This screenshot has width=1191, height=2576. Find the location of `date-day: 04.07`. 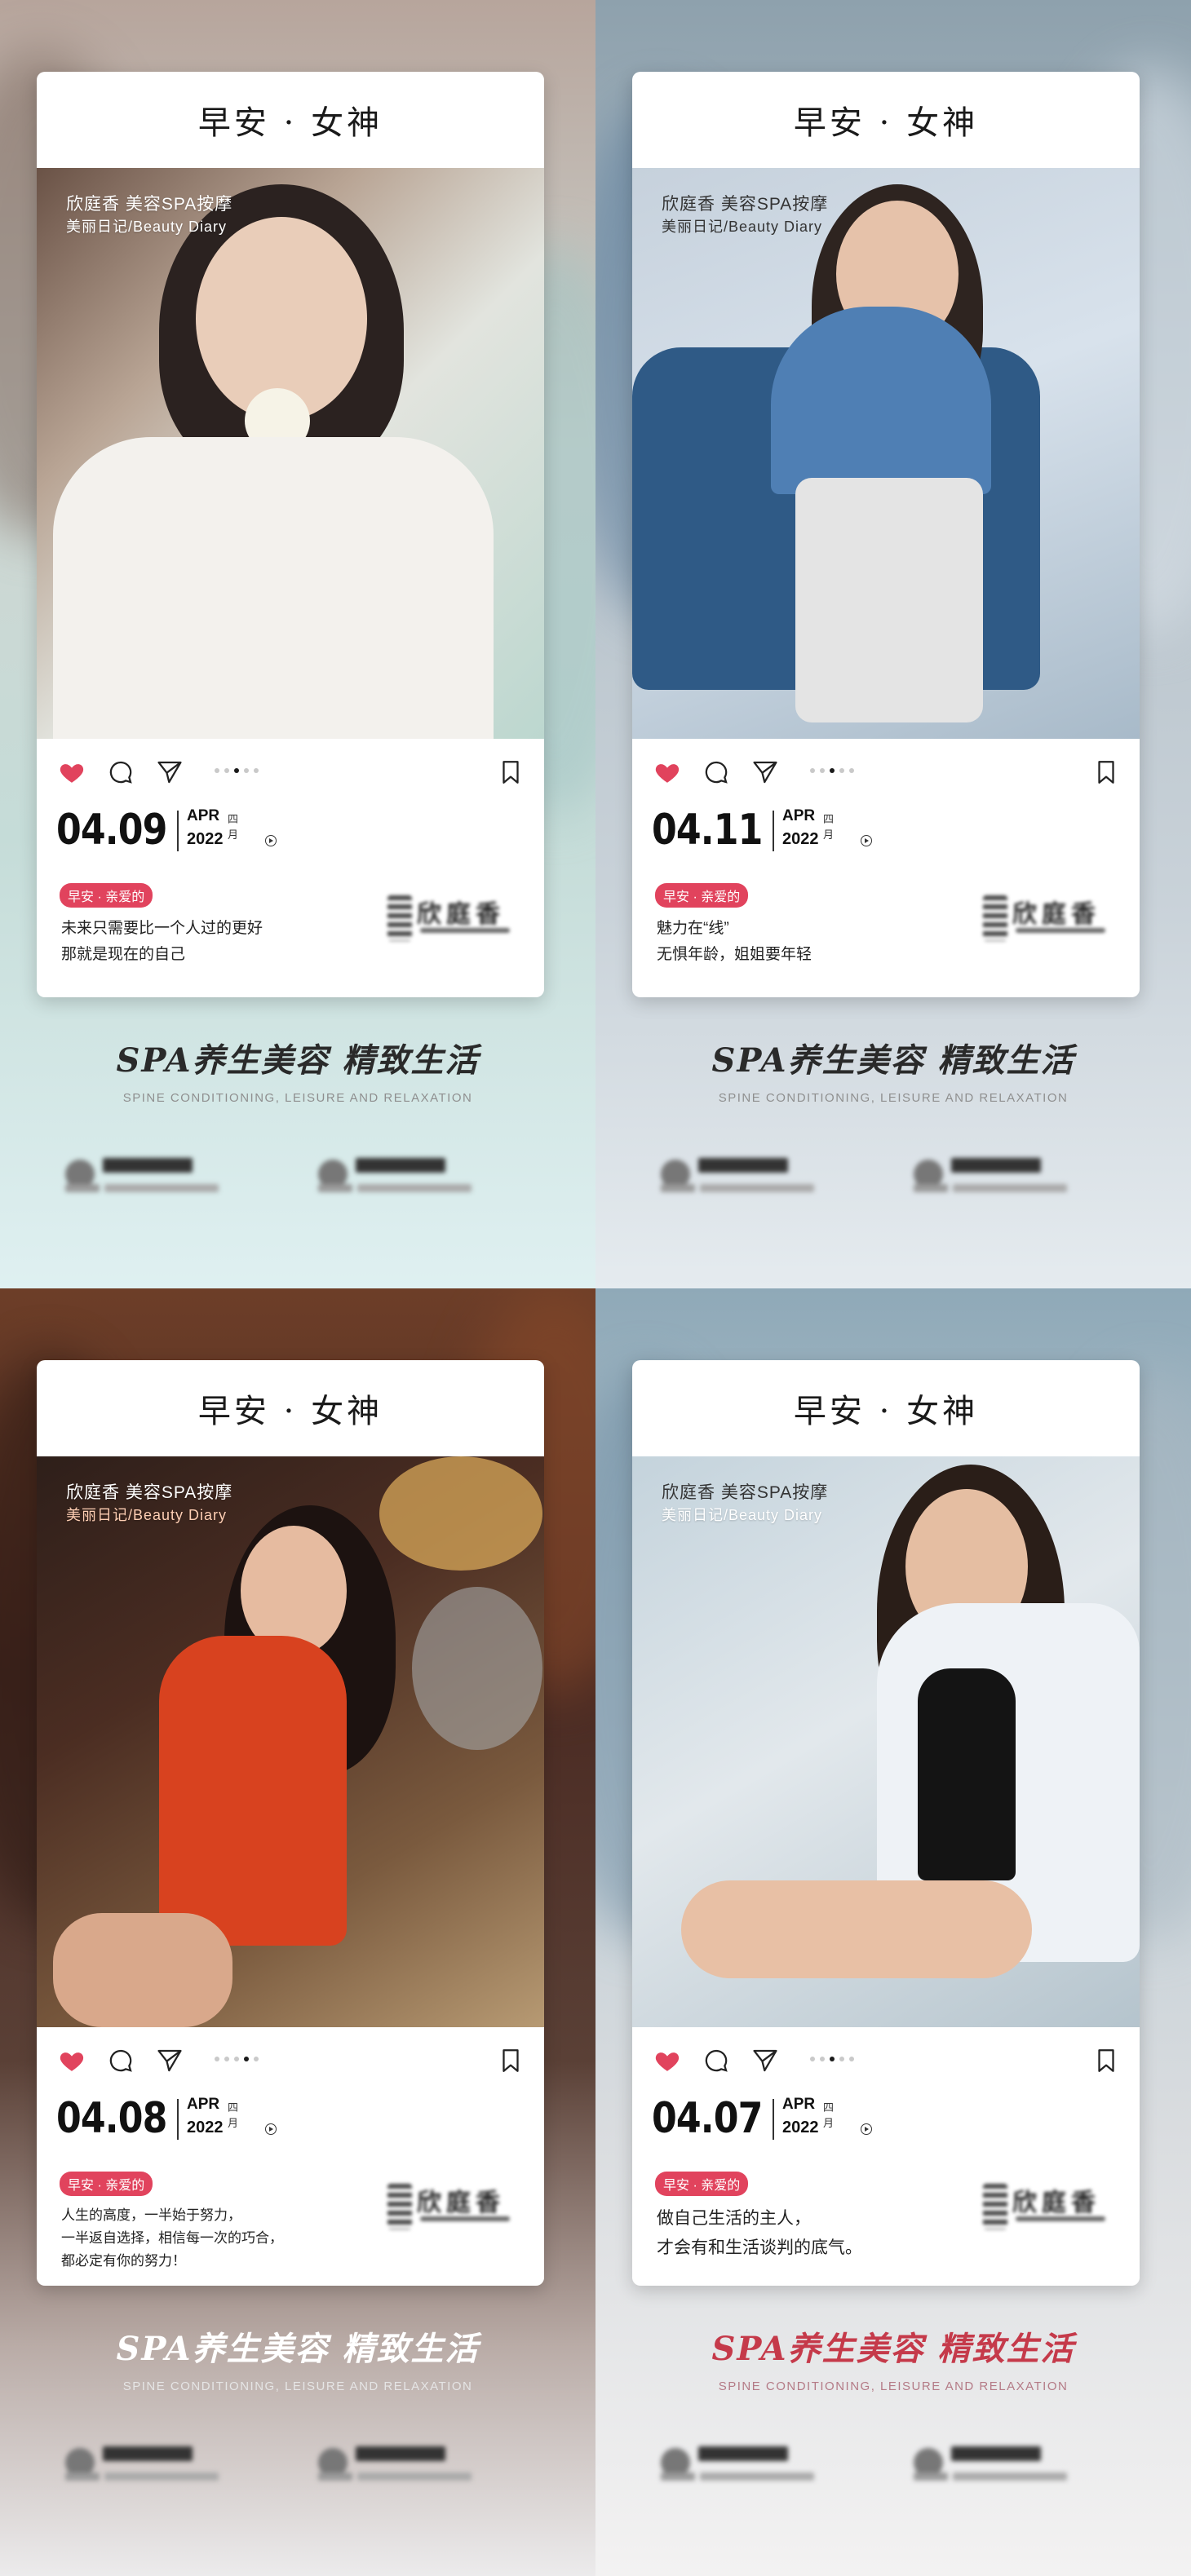

date-day: 04.07 is located at coordinates (707, 2118).